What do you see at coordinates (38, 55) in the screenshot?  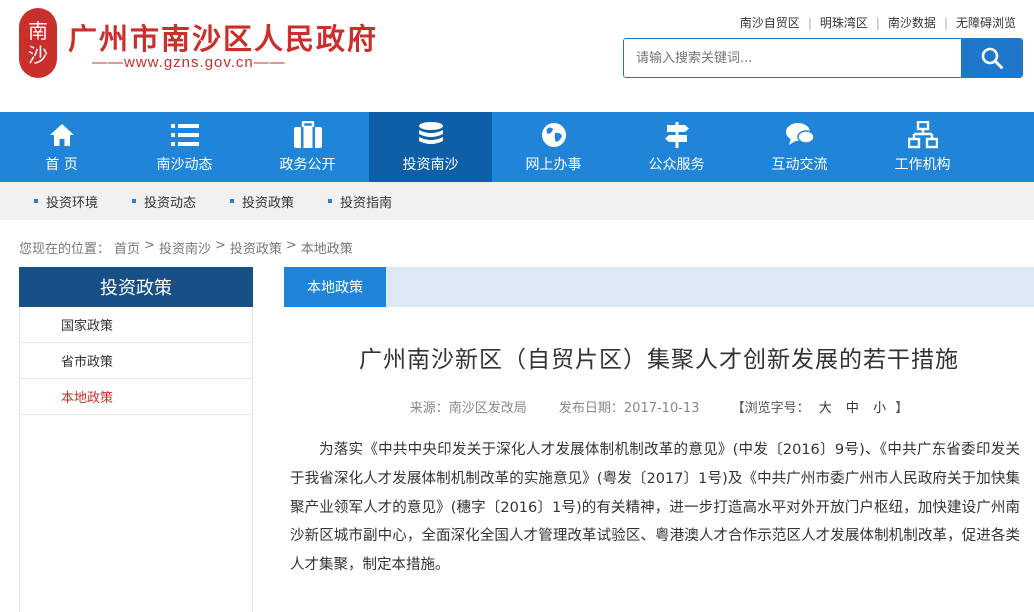 I see `seal-char-2: 沙` at bounding box center [38, 55].